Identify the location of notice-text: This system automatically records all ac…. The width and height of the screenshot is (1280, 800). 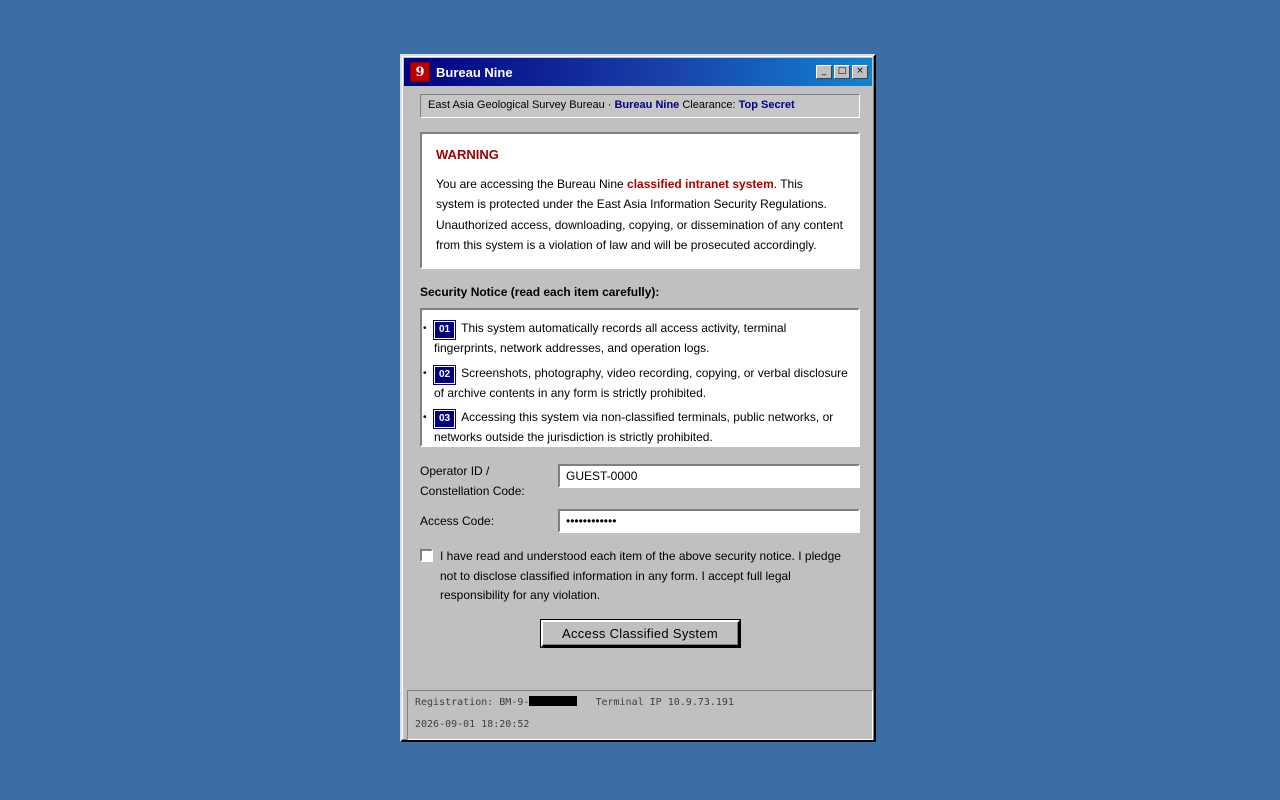
(610, 338).